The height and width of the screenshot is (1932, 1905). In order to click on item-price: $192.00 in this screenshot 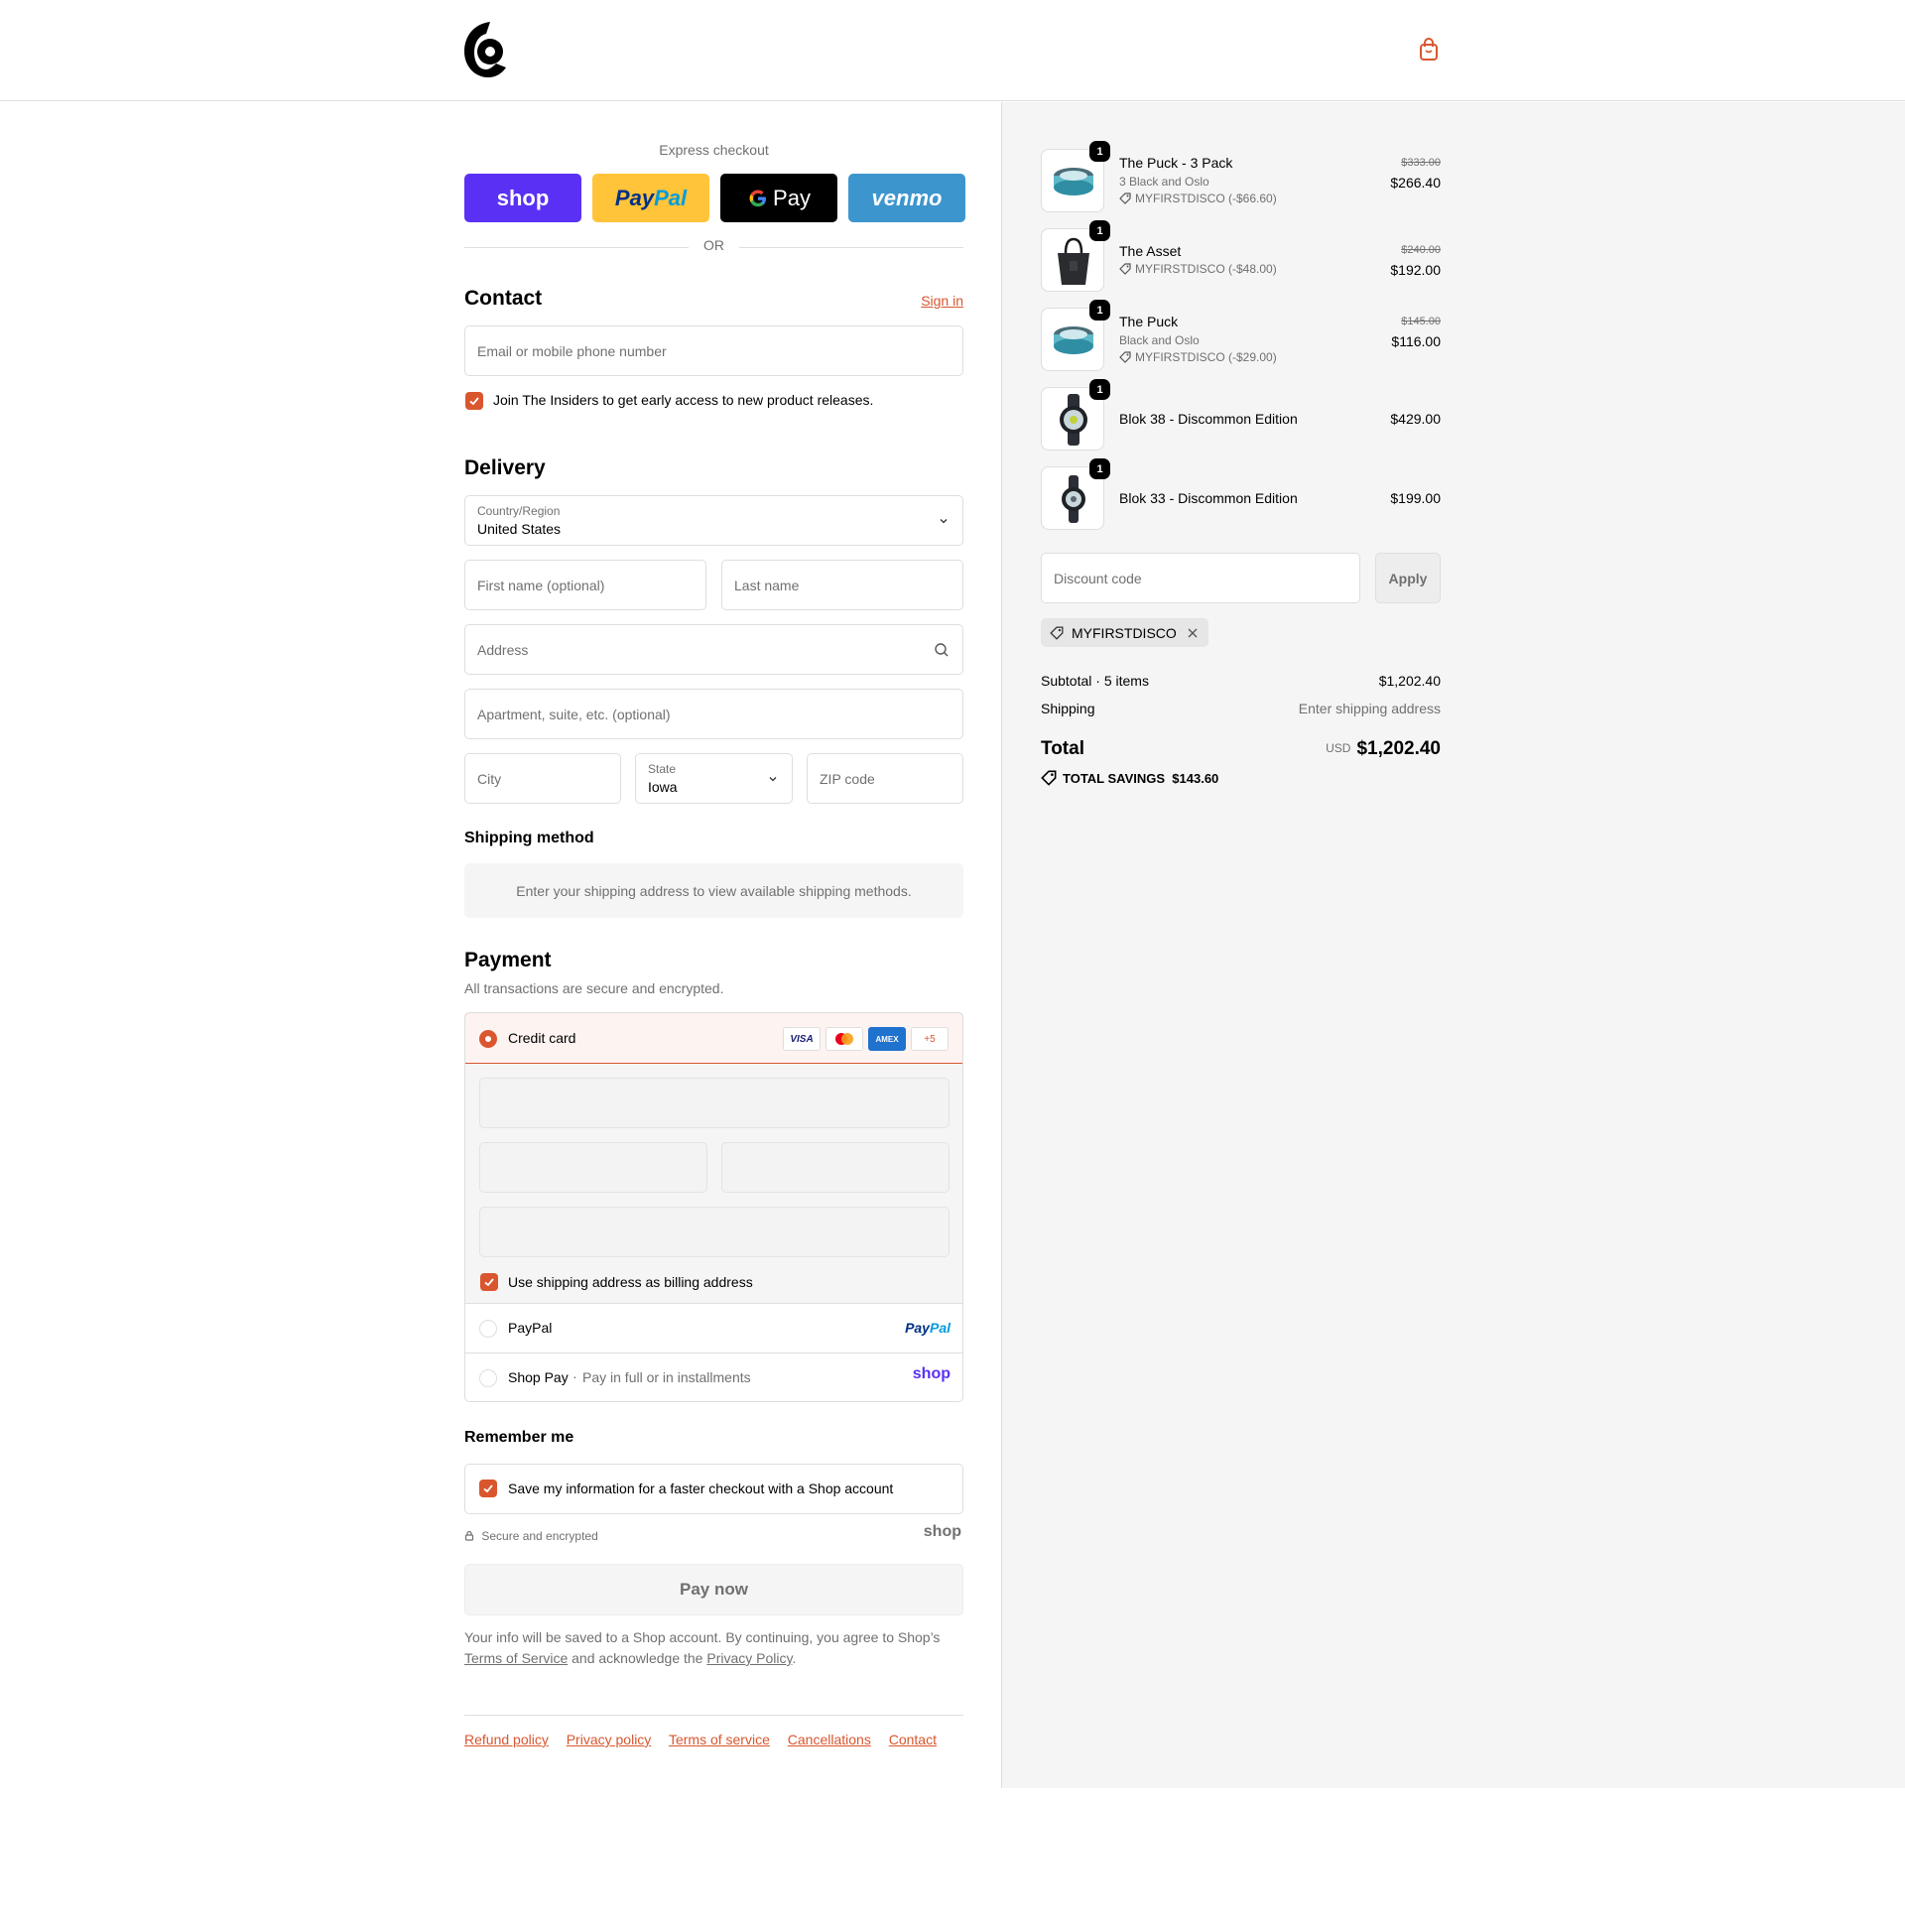, I will do `click(1415, 270)`.